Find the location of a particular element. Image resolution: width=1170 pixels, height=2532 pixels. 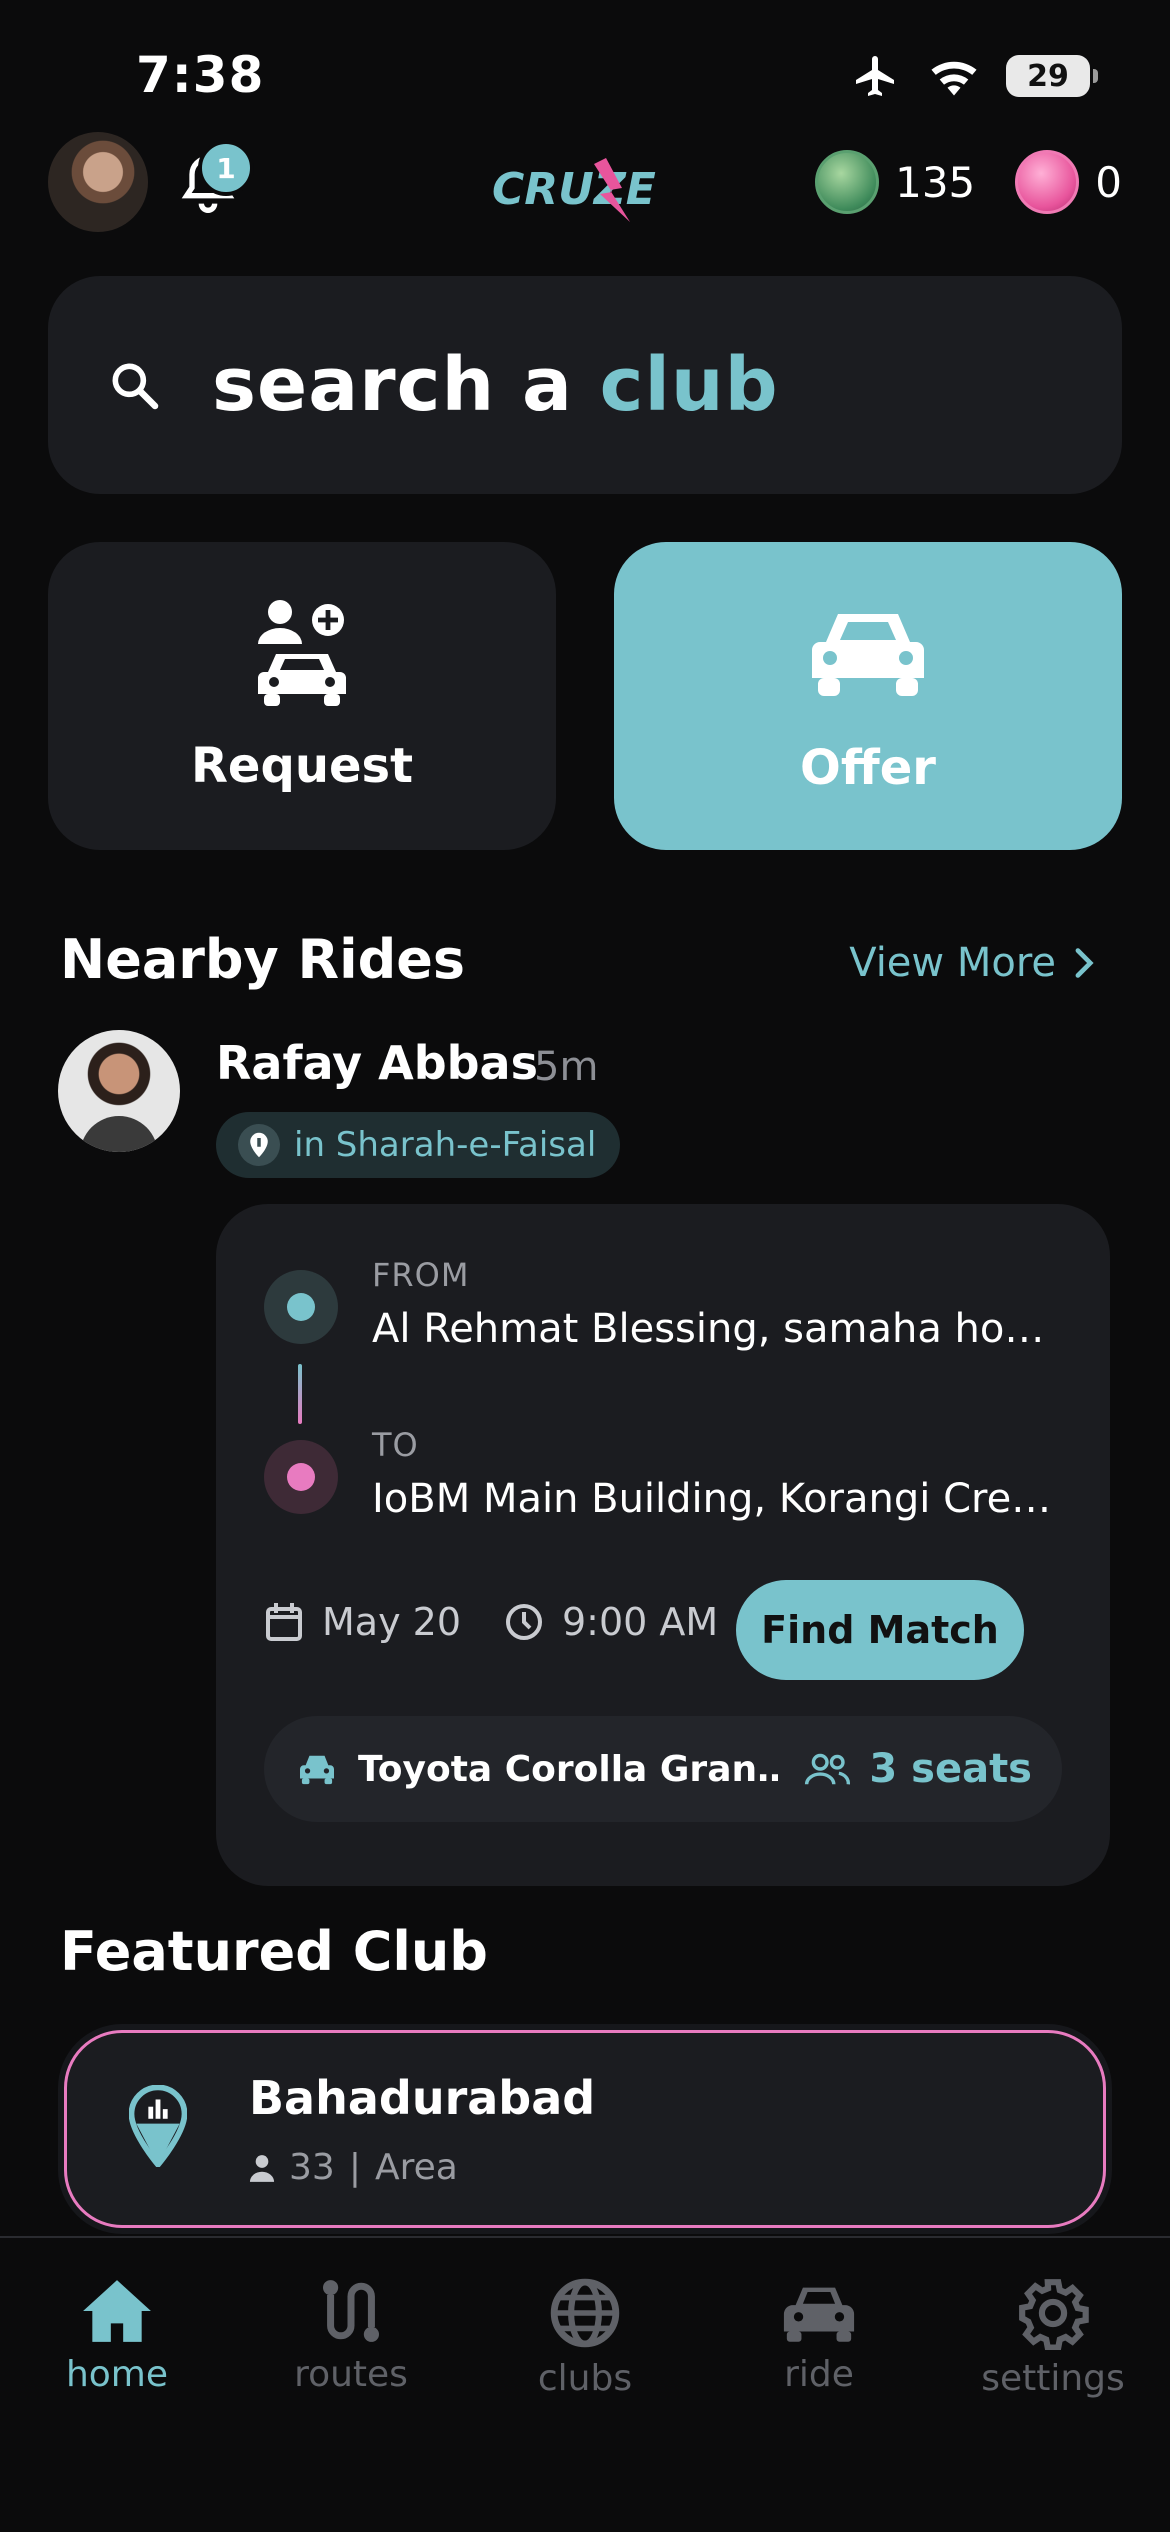

status-icons: 29 is located at coordinates (974, 76).